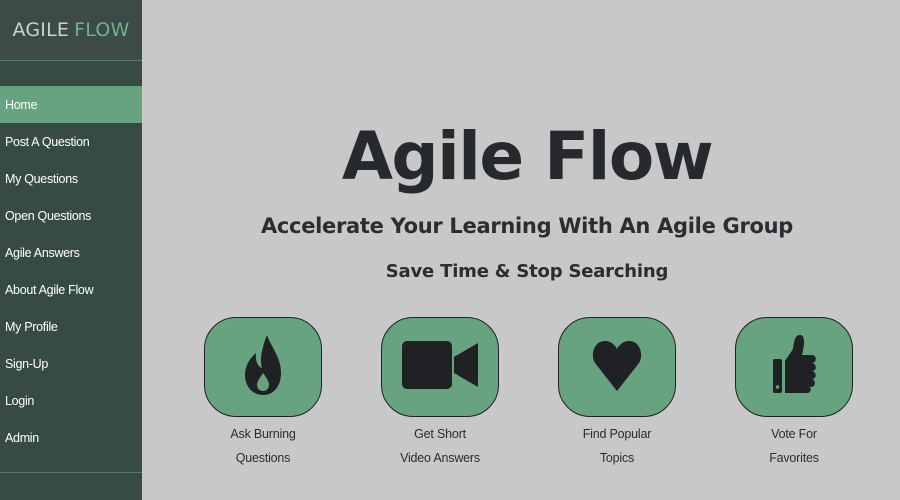 The width and height of the screenshot is (900, 500). What do you see at coordinates (440, 446) in the screenshot?
I see `video-answers-label: Get Short Video Answers` at bounding box center [440, 446].